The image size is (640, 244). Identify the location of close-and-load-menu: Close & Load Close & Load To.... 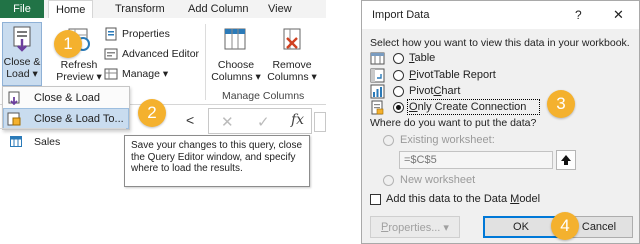
(66, 108).